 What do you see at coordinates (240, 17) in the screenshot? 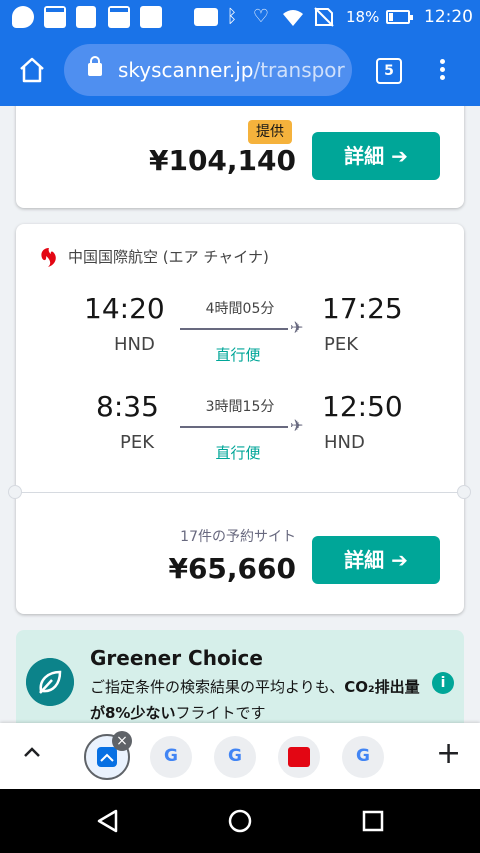
I see `status-bar: ᛒ ♡ 18% 12:20` at bounding box center [240, 17].